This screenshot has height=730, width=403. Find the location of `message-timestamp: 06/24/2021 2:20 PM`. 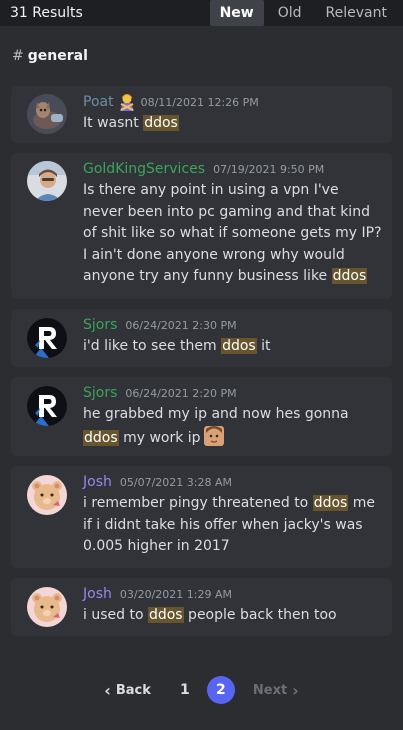

message-timestamp: 06/24/2021 2:20 PM is located at coordinates (181, 393).